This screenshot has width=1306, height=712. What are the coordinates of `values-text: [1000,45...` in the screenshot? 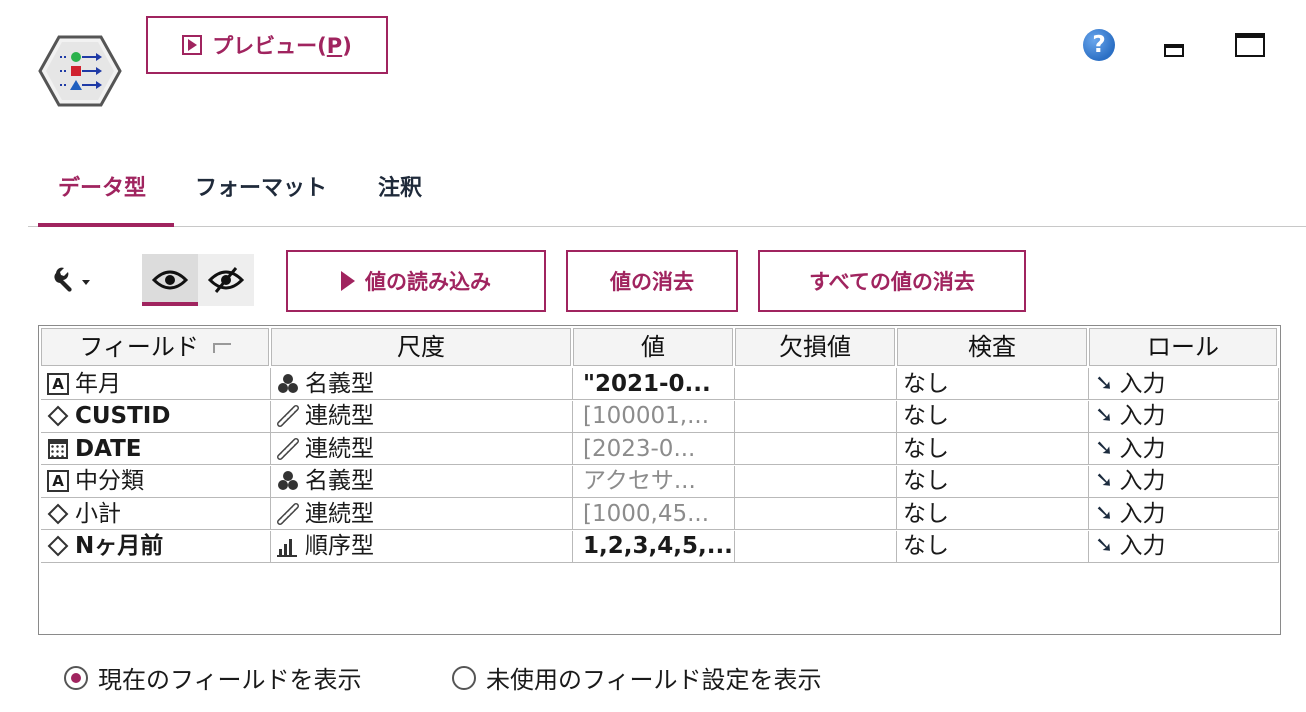 It's located at (646, 513).